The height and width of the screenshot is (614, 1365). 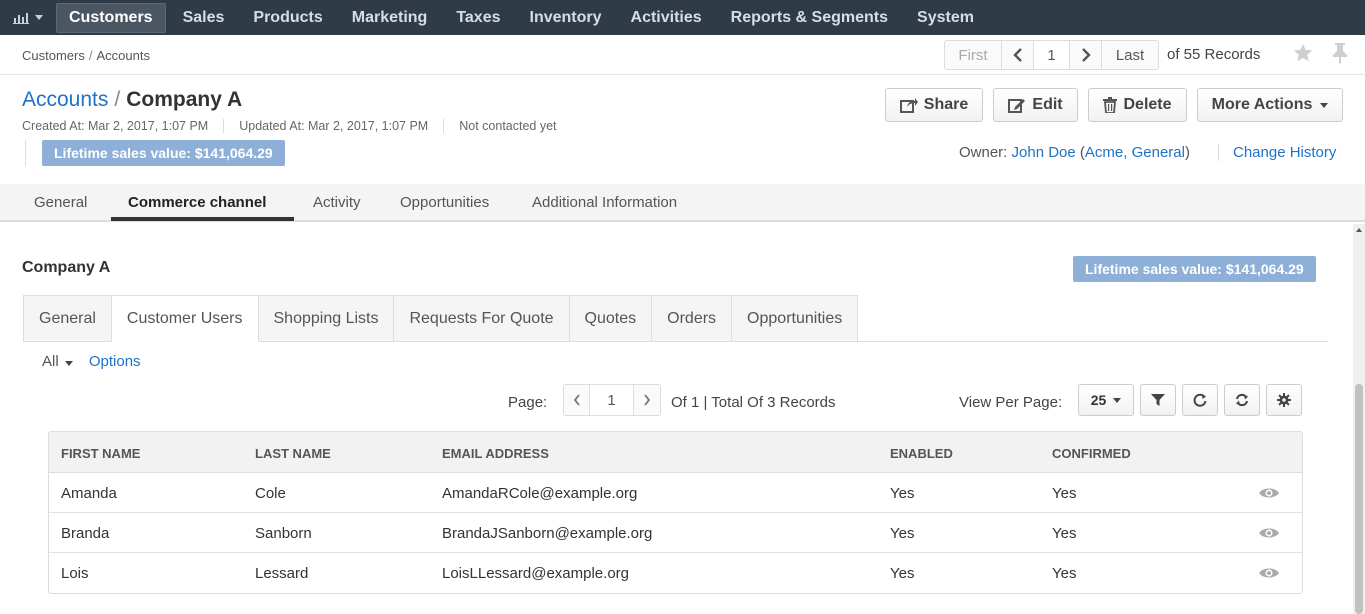 What do you see at coordinates (197, 202) in the screenshot?
I see `tab-commerce-channel: Commerce channel` at bounding box center [197, 202].